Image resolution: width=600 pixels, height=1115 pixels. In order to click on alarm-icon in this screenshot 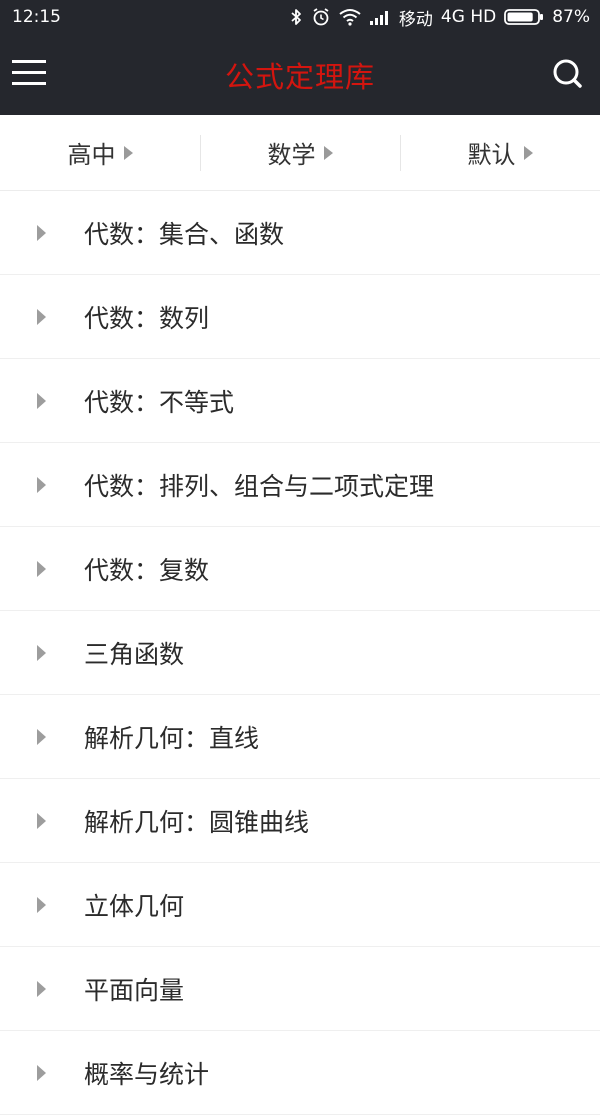, I will do `click(321, 17)`.